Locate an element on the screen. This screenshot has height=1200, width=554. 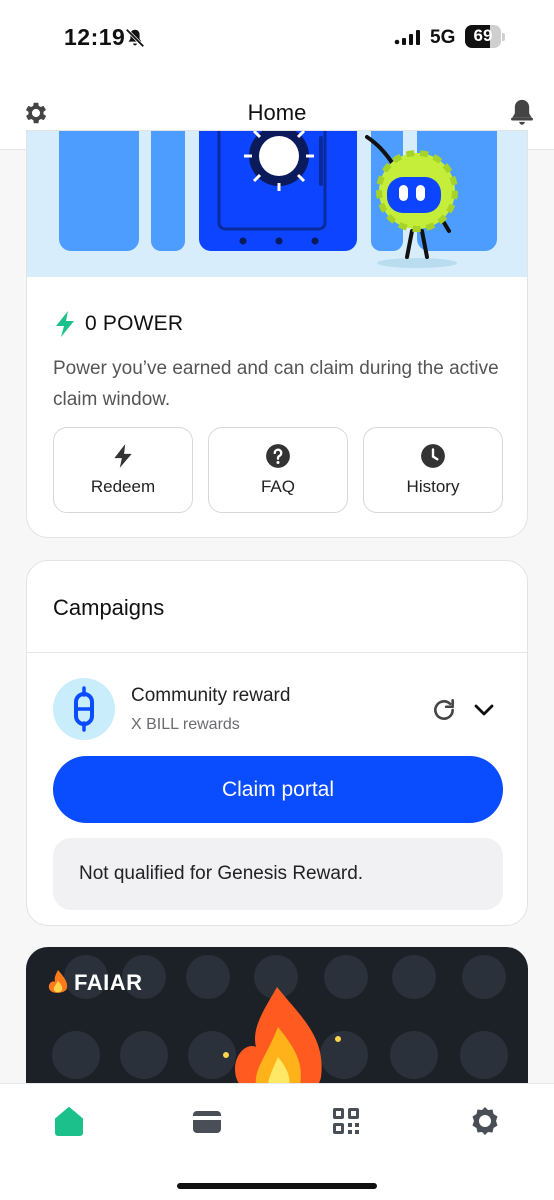
home-indicator is located at coordinates (277, 1186).